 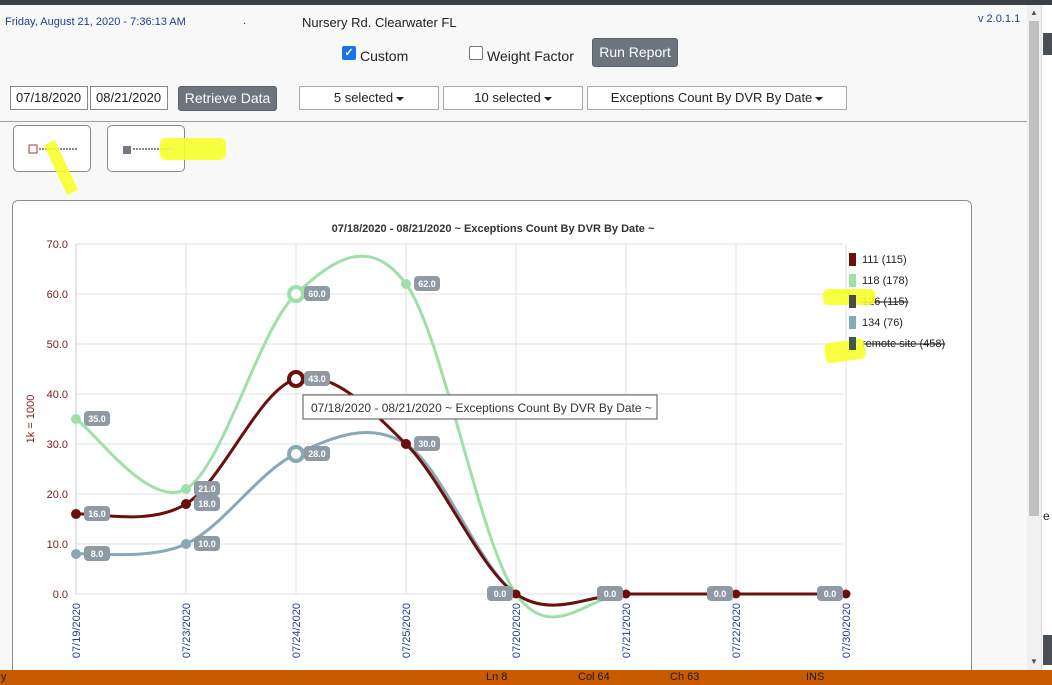 I want to click on scroll-down-arrow-icon: ▼, so click(x=1034, y=662).